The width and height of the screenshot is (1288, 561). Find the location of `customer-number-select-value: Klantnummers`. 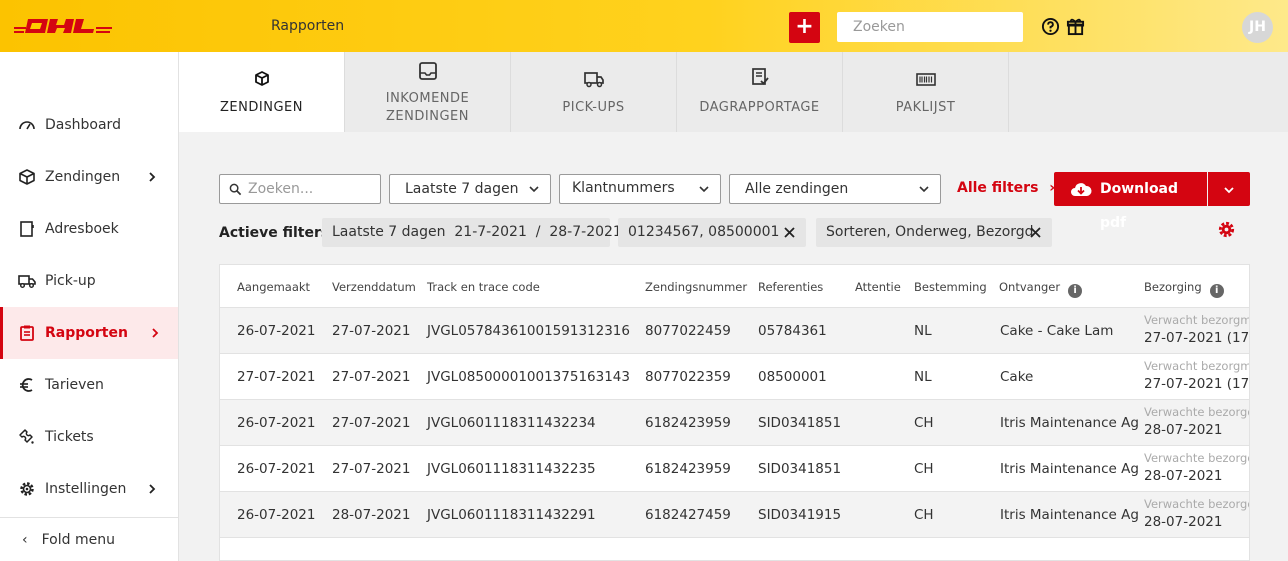

customer-number-select-value: Klantnummers is located at coordinates (623, 188).